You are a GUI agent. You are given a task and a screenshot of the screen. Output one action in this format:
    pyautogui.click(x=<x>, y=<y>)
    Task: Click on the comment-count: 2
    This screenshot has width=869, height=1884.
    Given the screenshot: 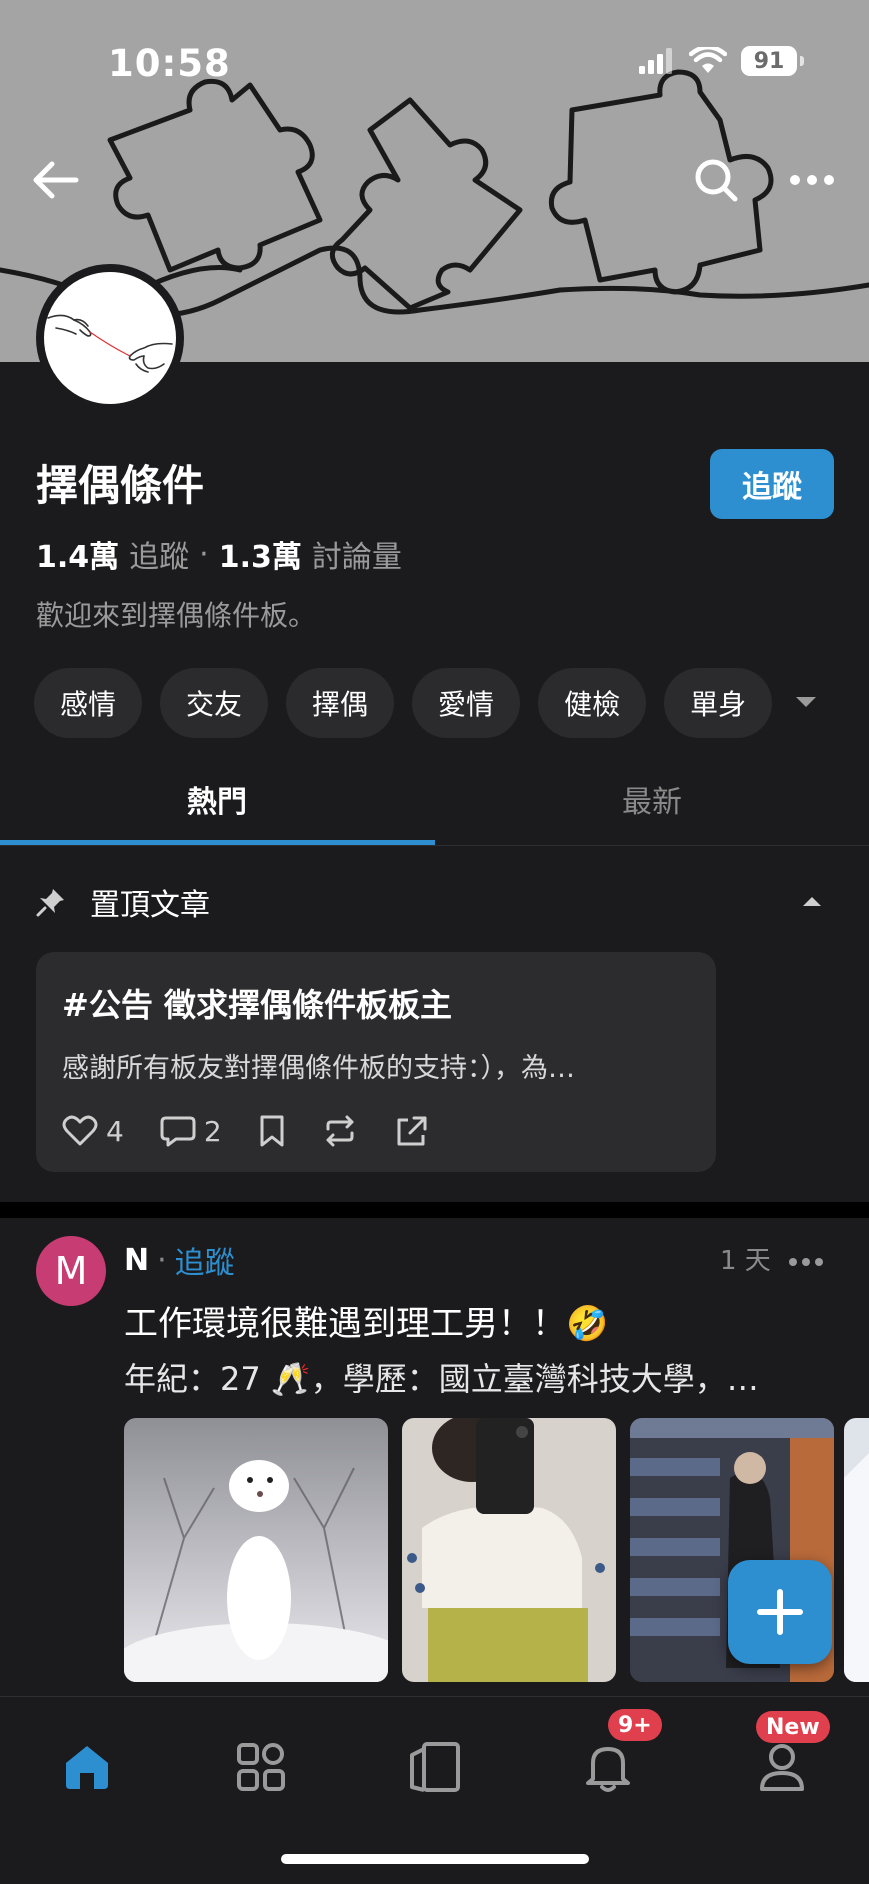 What is the action you would take?
    pyautogui.click(x=212, y=1131)
    